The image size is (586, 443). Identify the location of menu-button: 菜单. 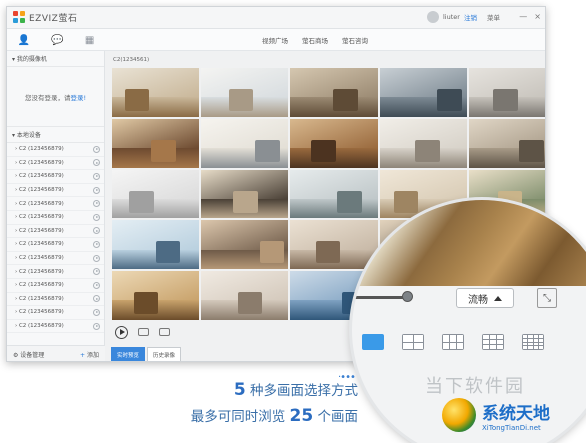
(493, 17).